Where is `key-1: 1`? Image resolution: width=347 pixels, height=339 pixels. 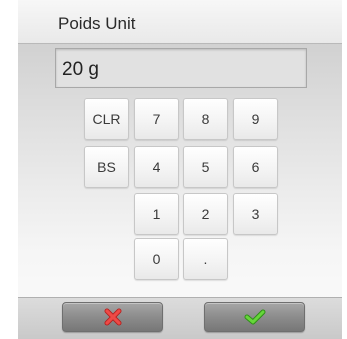 key-1: 1 is located at coordinates (156, 214).